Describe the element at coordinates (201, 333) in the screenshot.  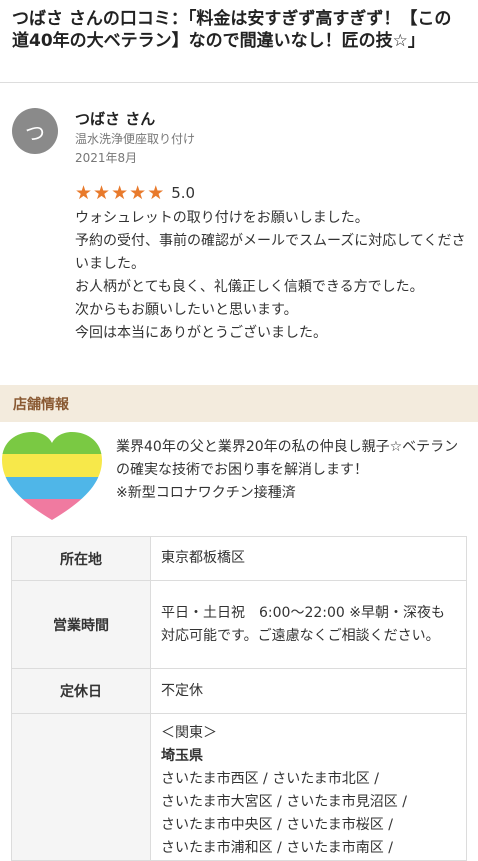
I see `review-line: 今回は本当にありがとうございました。` at that location.